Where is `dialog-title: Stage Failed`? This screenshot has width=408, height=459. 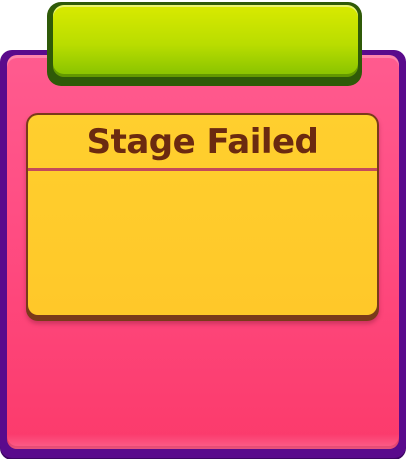 dialog-title: Stage Failed is located at coordinates (202, 142).